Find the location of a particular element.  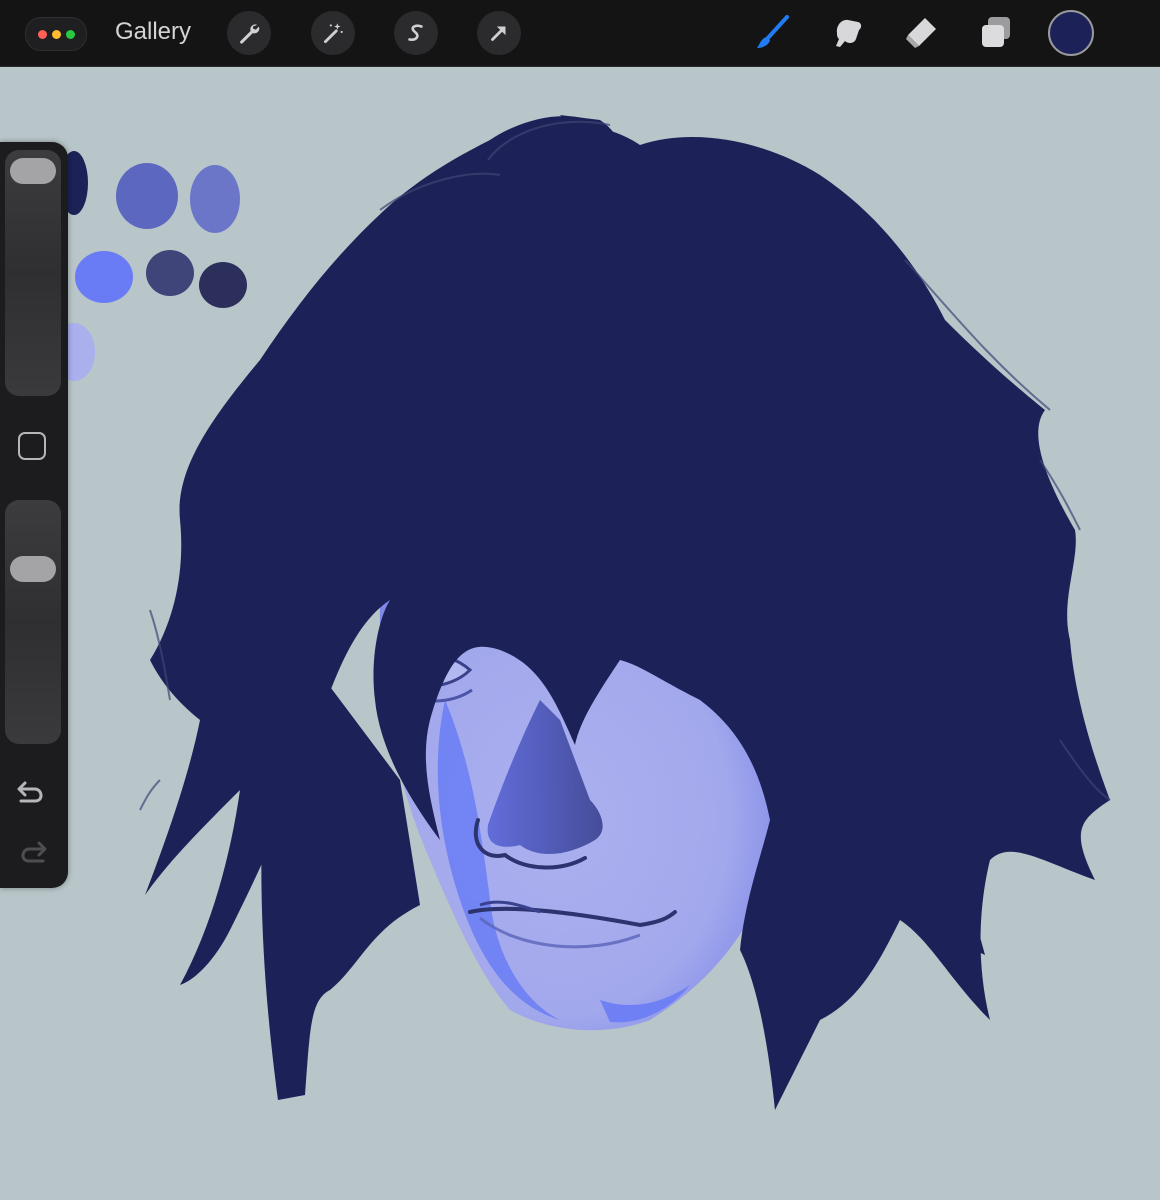

transform-arrow-icon is located at coordinates (498, 33).